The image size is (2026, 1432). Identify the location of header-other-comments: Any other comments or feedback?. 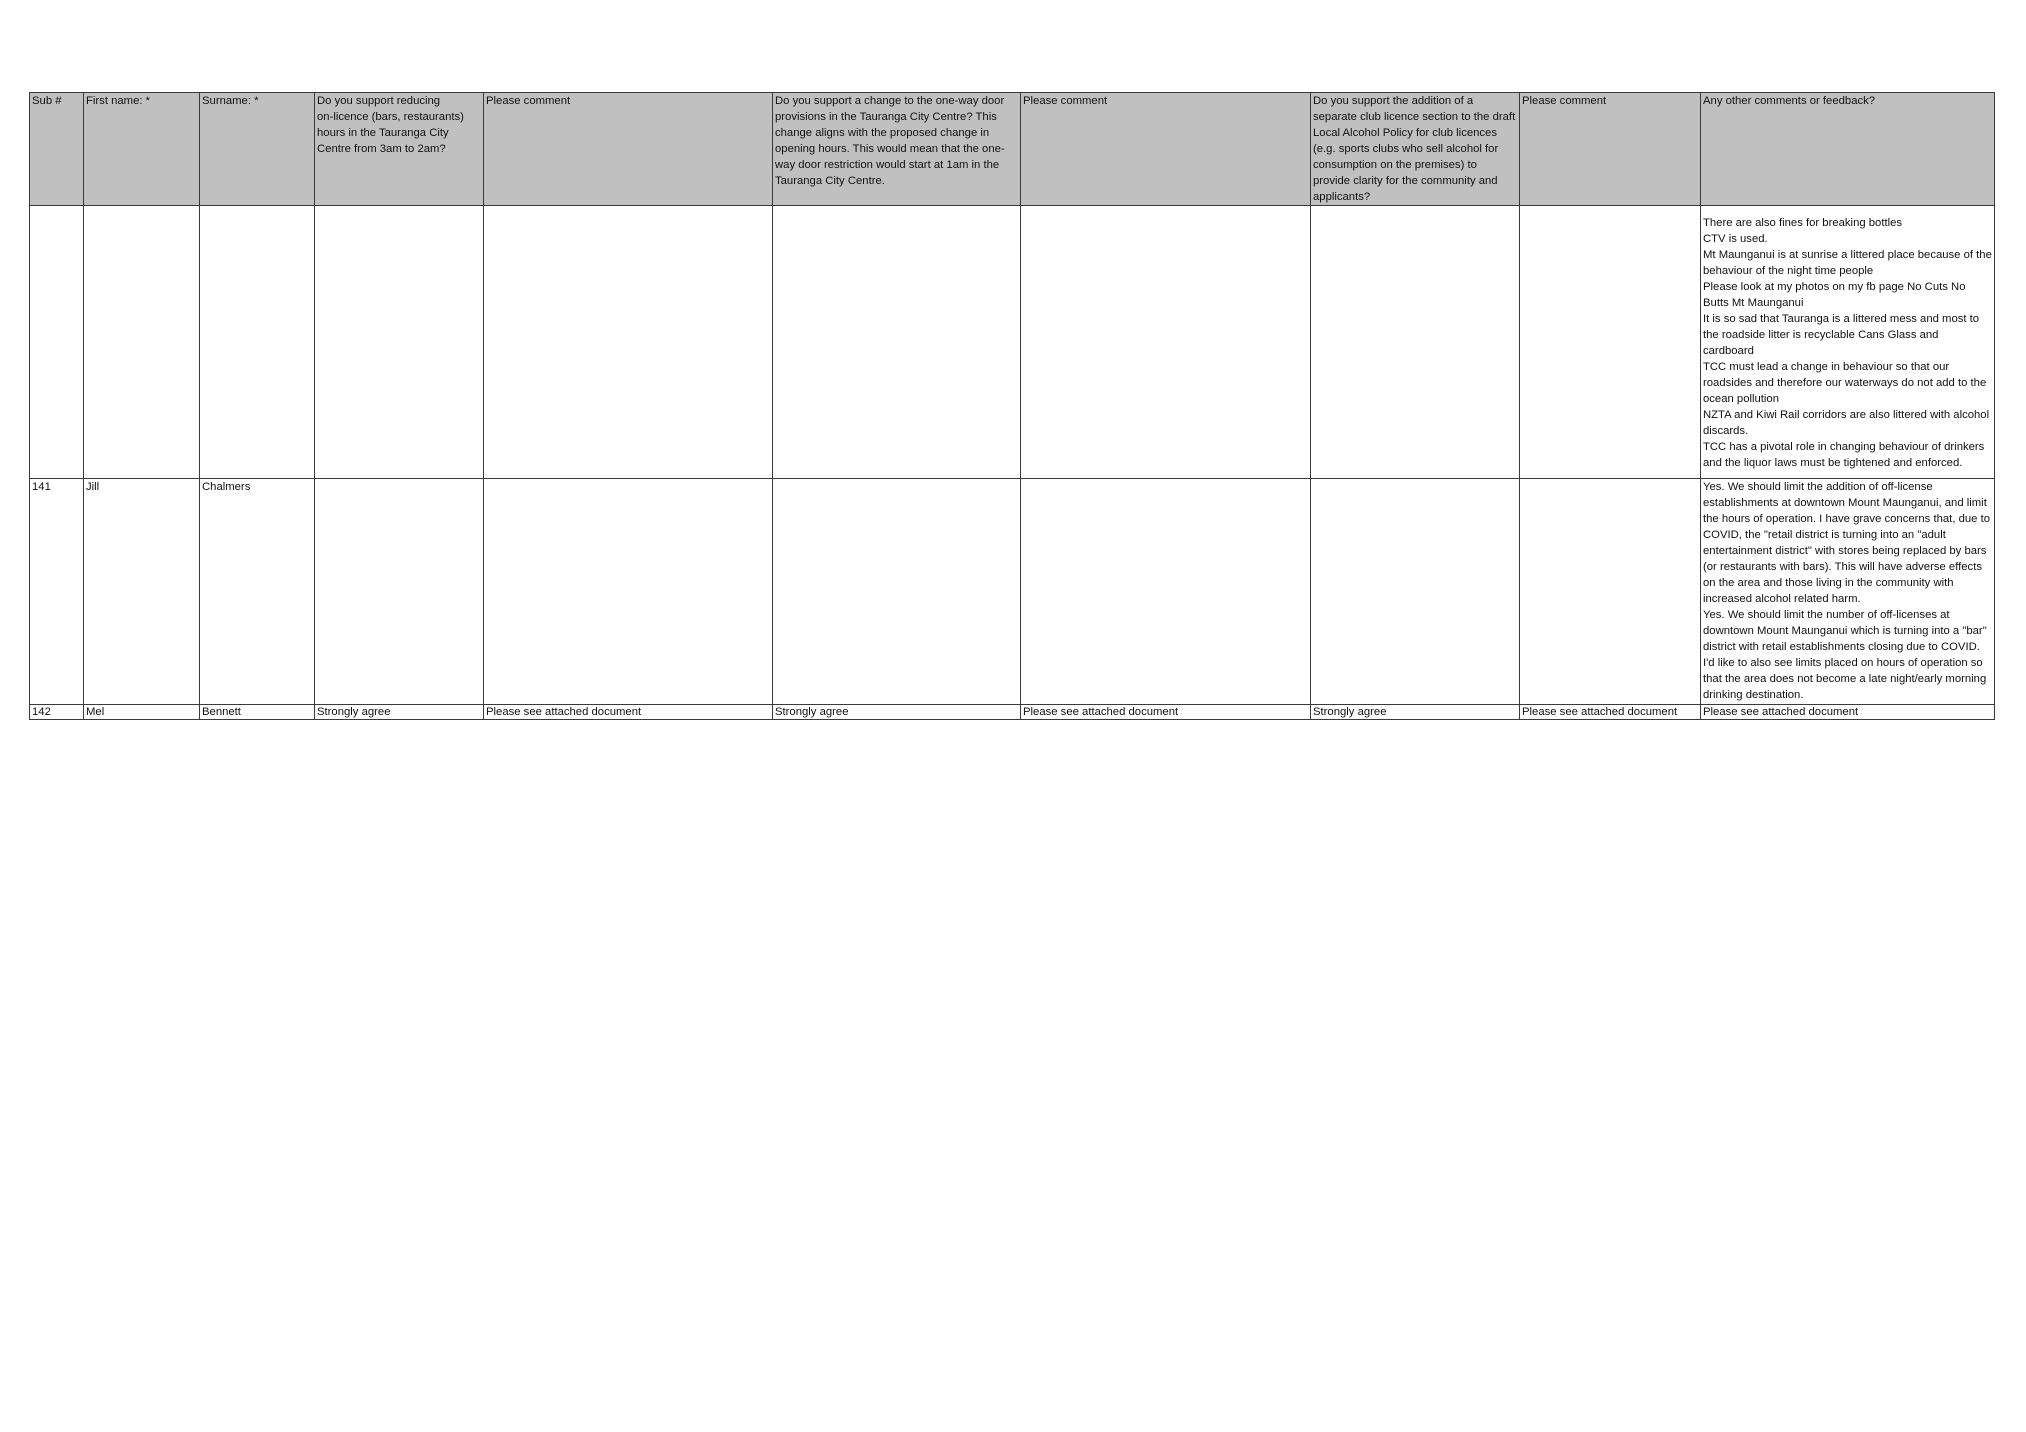
(1847, 149).